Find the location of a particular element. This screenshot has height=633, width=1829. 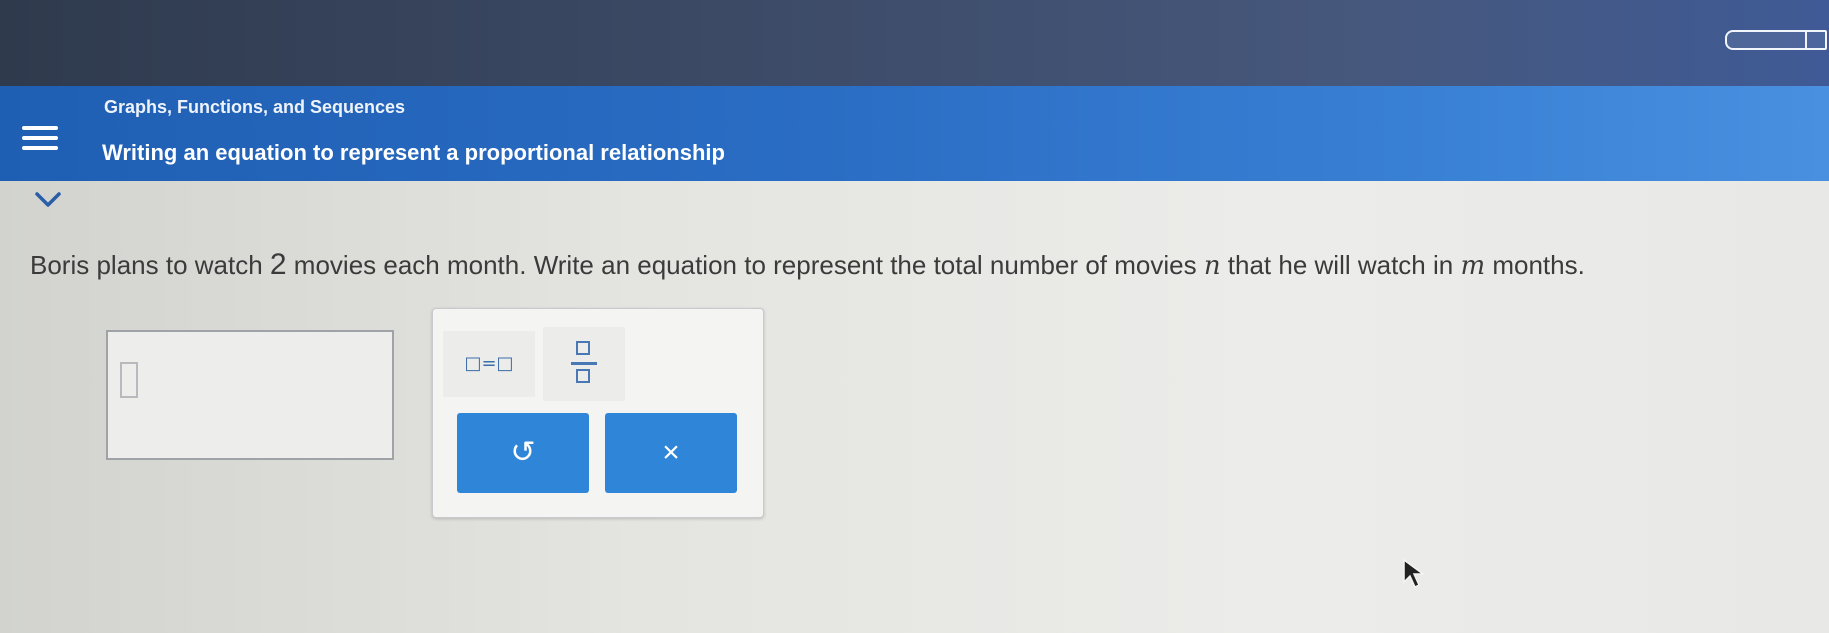

undo-button: ↺ is located at coordinates (523, 453).